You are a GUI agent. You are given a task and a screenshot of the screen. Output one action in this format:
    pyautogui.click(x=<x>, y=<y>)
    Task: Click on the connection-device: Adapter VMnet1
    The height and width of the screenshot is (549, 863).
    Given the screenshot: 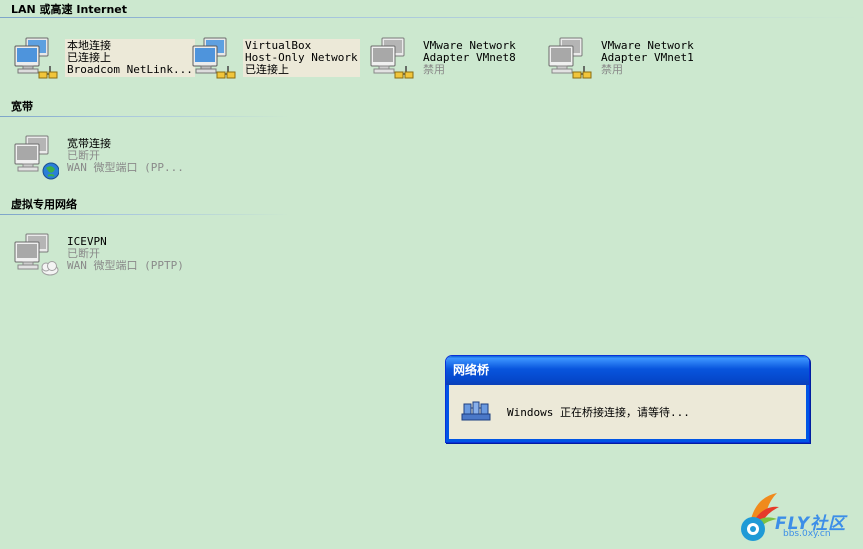 What is the action you would take?
    pyautogui.click(x=647, y=58)
    